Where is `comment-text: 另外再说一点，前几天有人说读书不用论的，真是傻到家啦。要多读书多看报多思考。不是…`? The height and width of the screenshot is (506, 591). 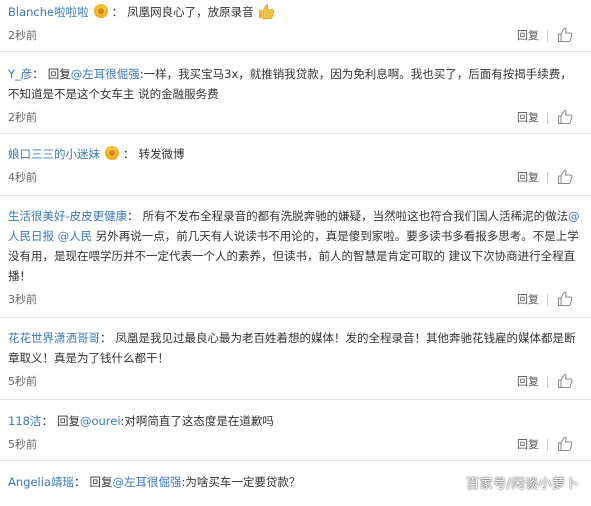 comment-text: 另外再说一点，前几天有人说读书不用论的，真是傻到家啦。要多读书多看报多思考。不是… is located at coordinates (293, 256).